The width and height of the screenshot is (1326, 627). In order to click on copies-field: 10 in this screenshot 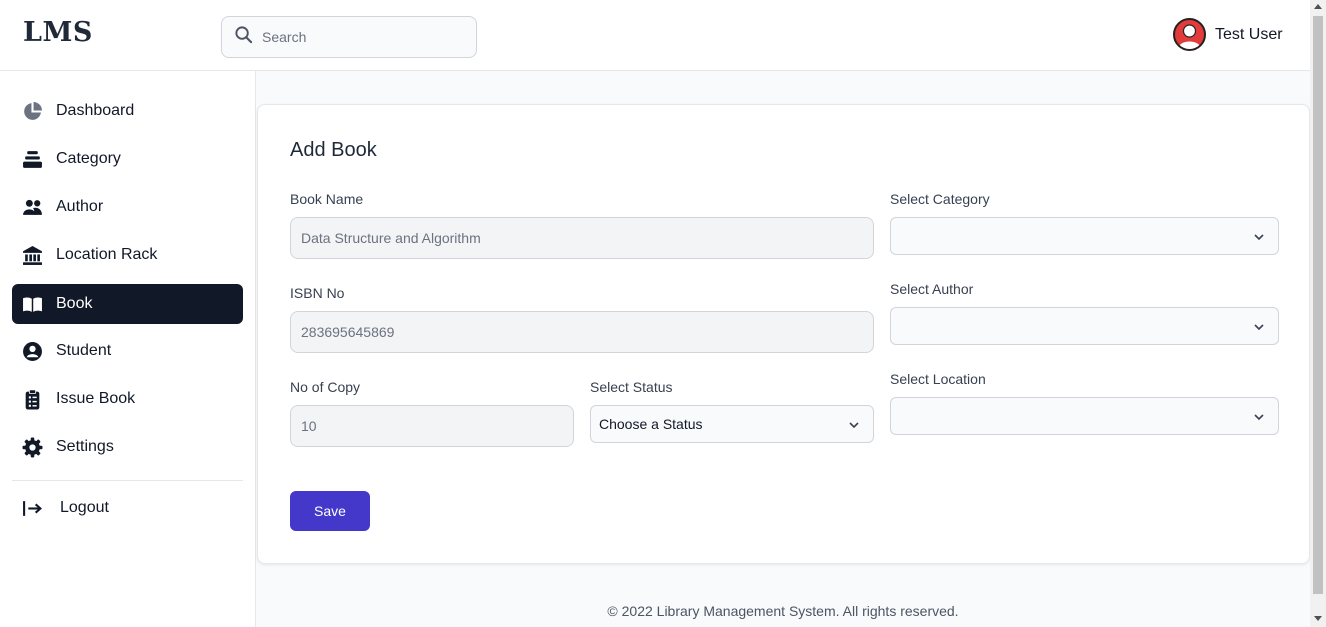, I will do `click(432, 426)`.